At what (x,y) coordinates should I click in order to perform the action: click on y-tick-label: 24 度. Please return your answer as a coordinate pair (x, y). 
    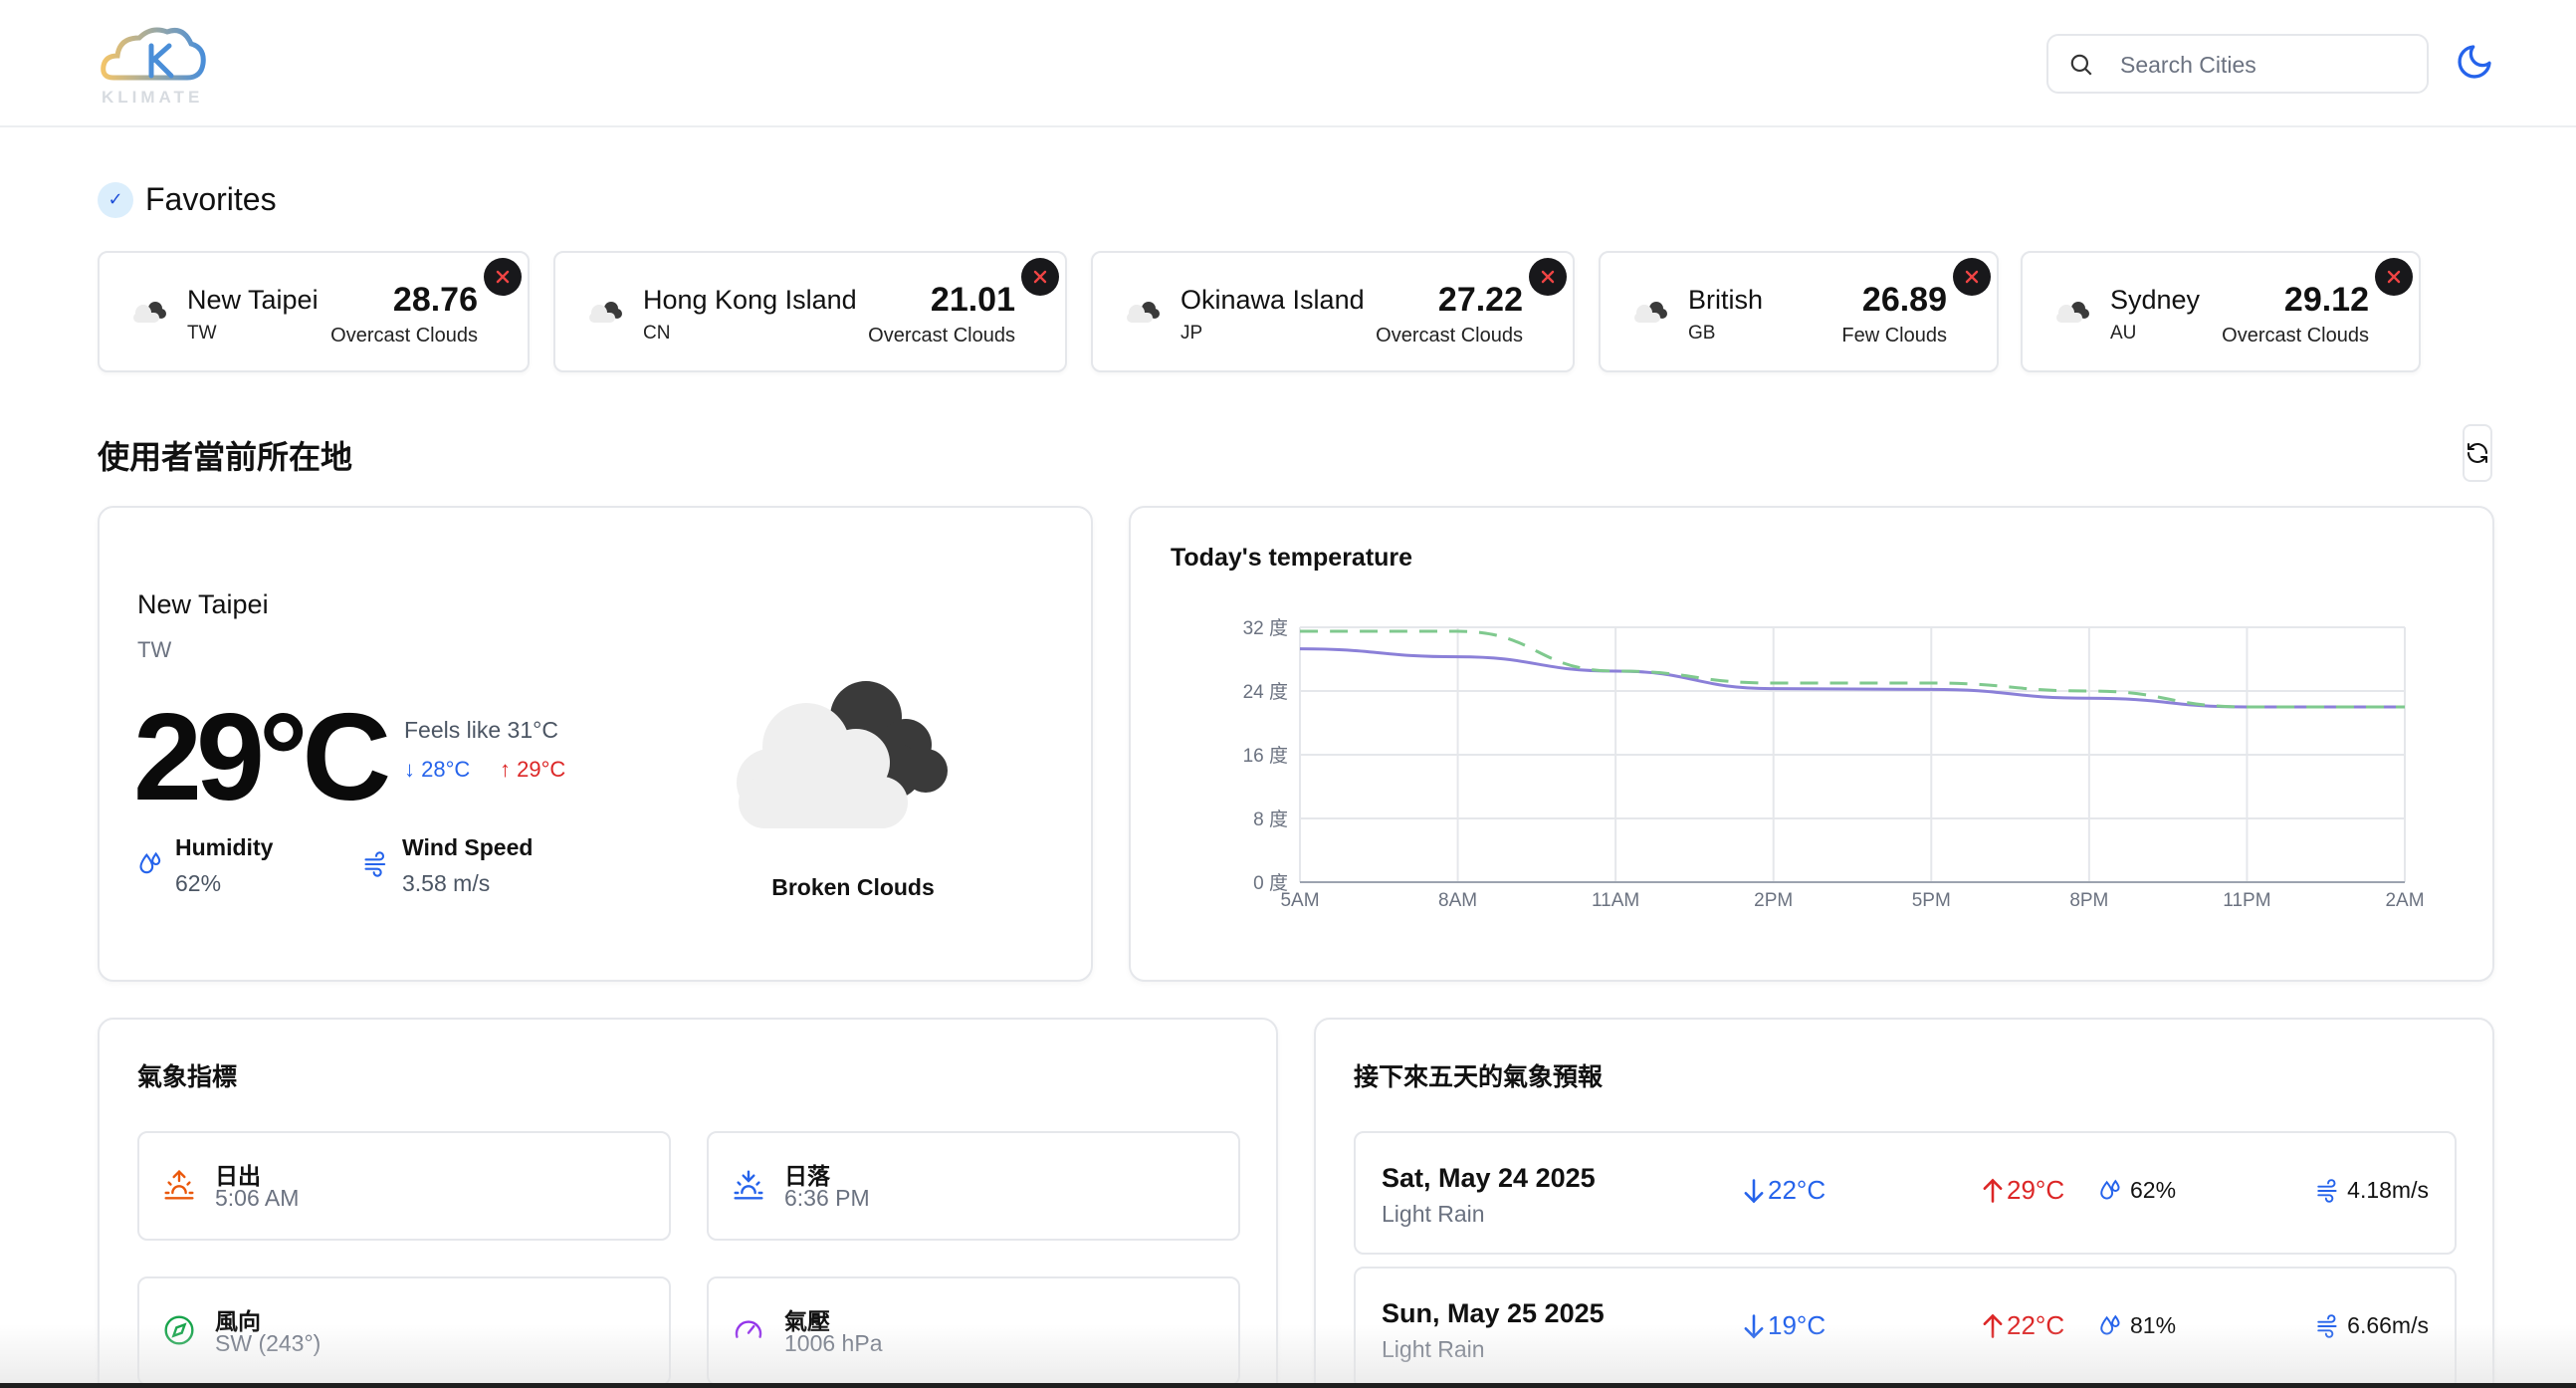
    Looking at the image, I should click on (1265, 692).